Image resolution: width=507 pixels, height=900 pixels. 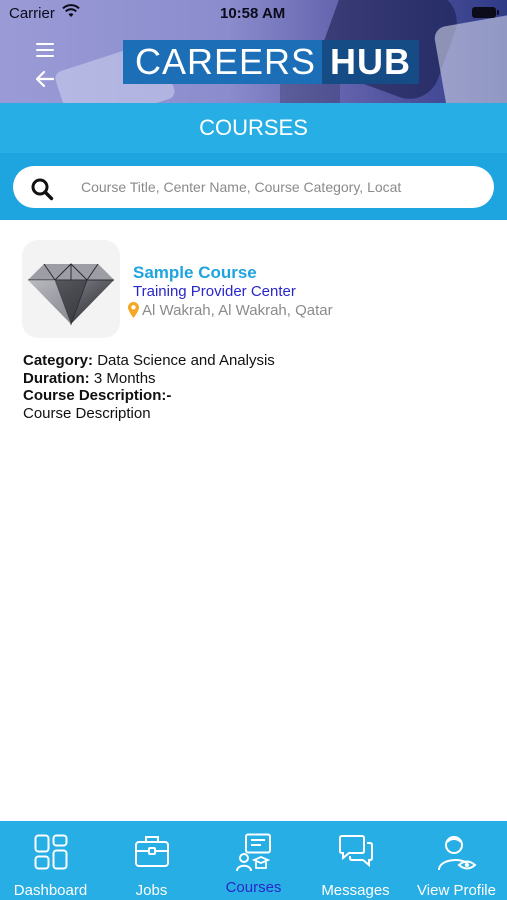 What do you see at coordinates (124, 378) in the screenshot?
I see `duration-value: 3 Months` at bounding box center [124, 378].